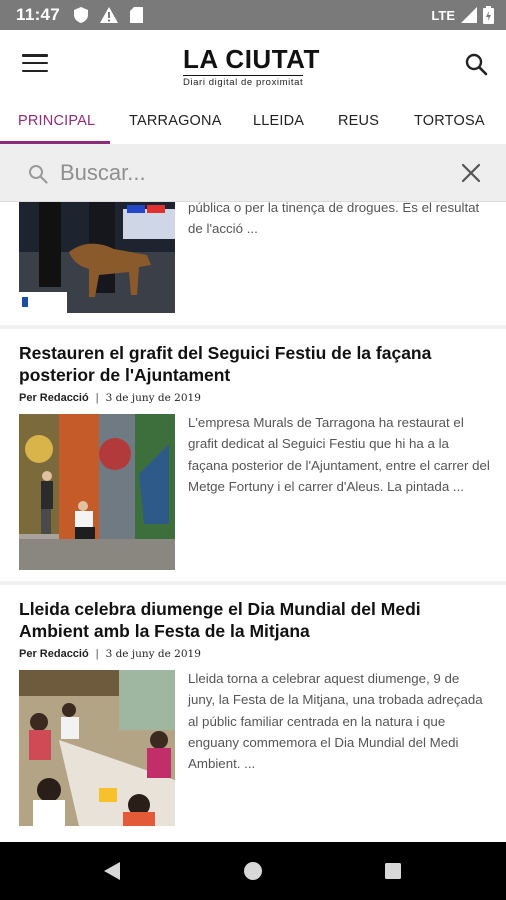 Image resolution: width=506 pixels, height=900 pixels. I want to click on system-status: LTE, so click(462, 15).